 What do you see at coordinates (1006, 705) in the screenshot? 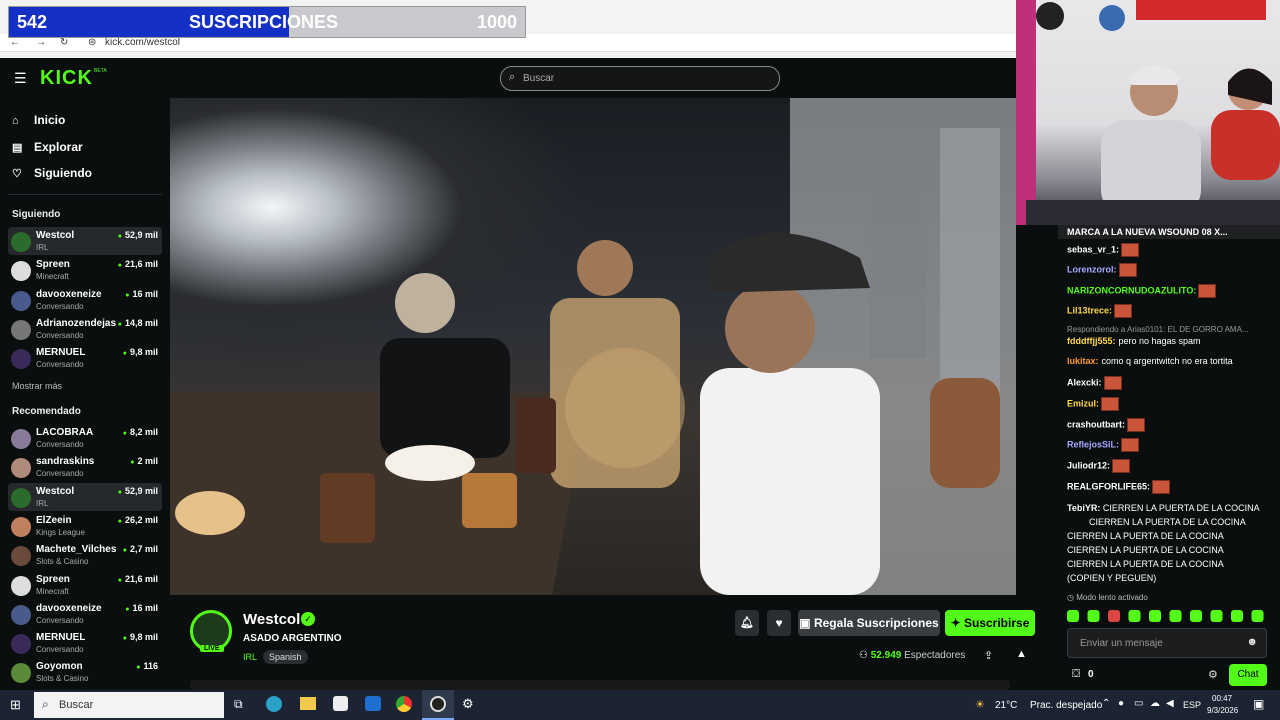
I see `weather-temp: 21°C` at bounding box center [1006, 705].